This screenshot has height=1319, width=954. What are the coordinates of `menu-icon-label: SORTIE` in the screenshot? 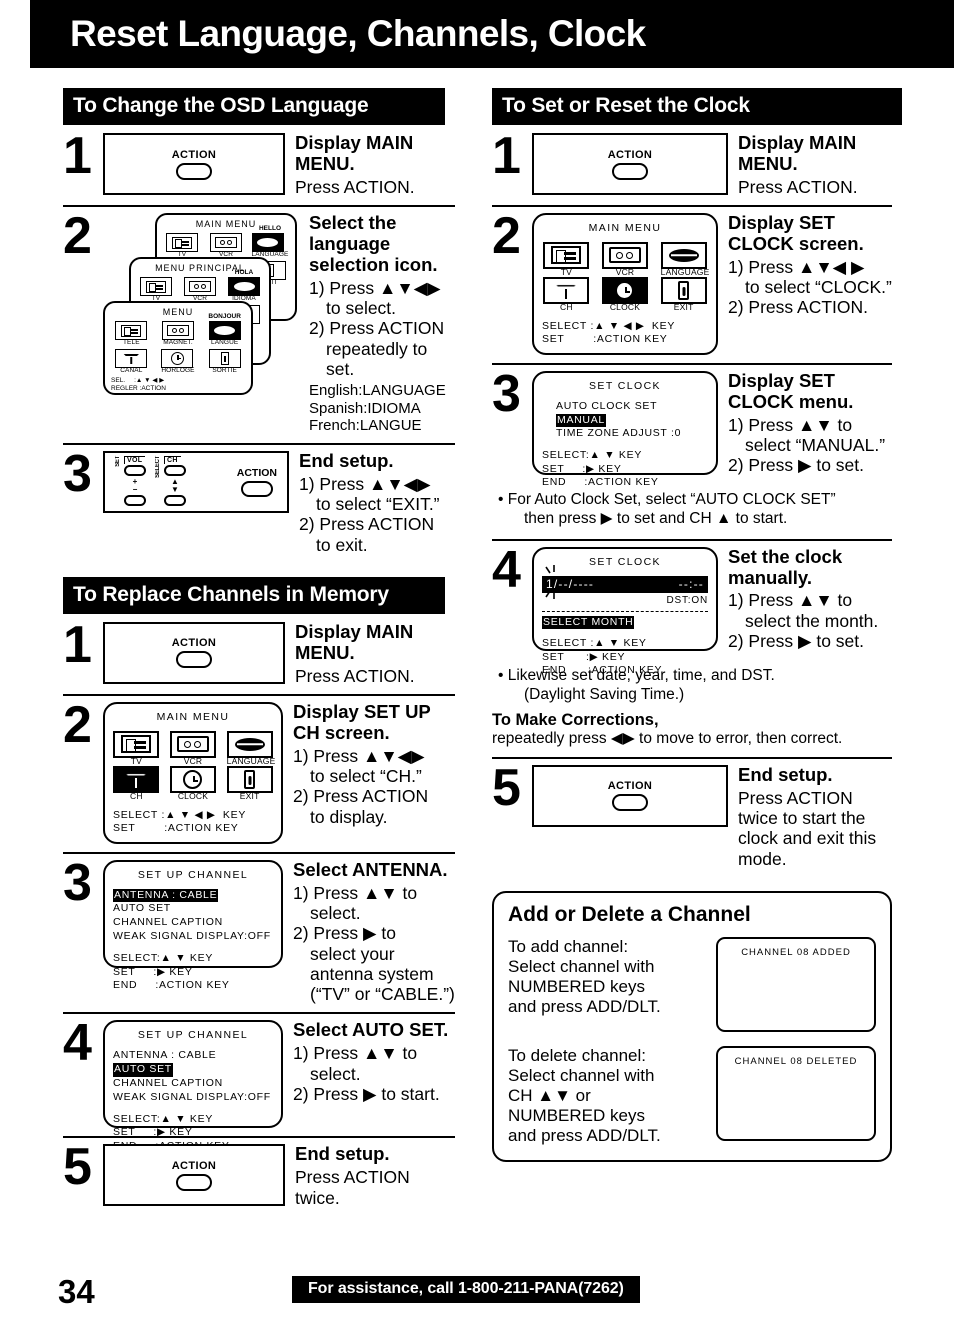 It's located at (224, 370).